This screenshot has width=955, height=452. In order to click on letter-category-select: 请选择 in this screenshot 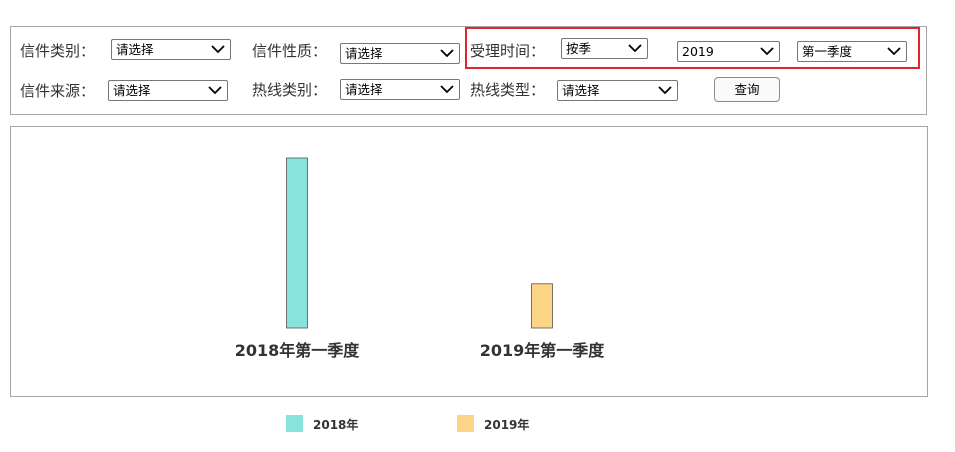, I will do `click(171, 49)`.